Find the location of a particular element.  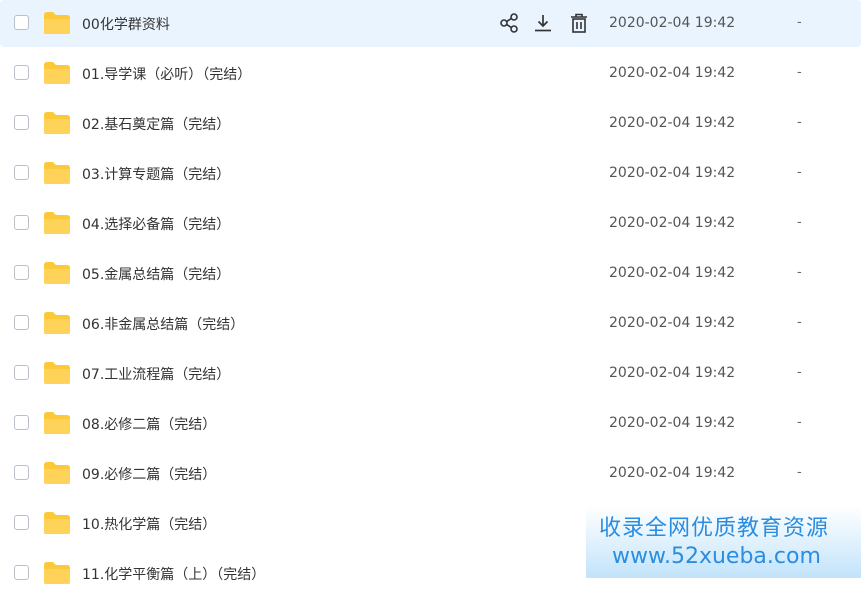

file-name: 09.必修二篇（完结） is located at coordinates (149, 474).